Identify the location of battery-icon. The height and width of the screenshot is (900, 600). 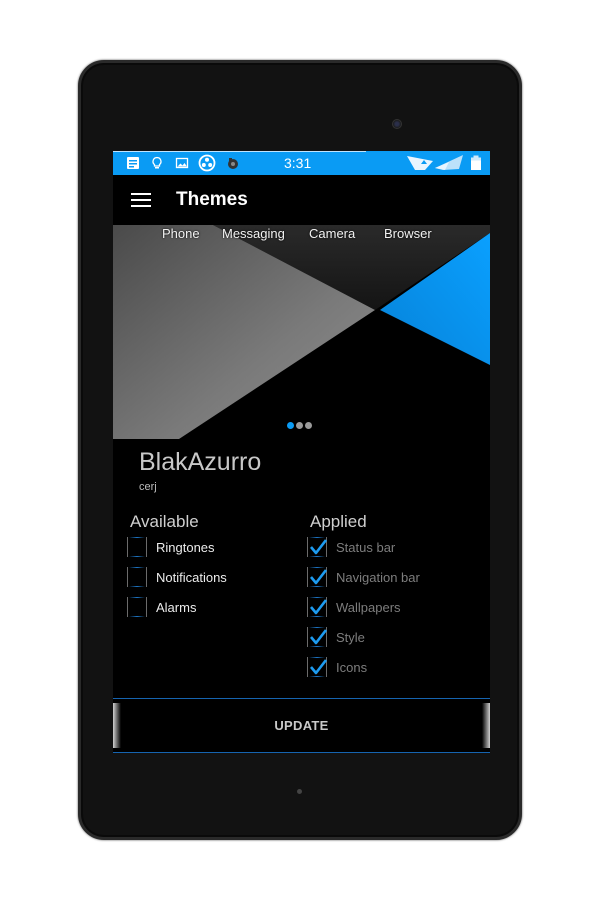
(476, 162).